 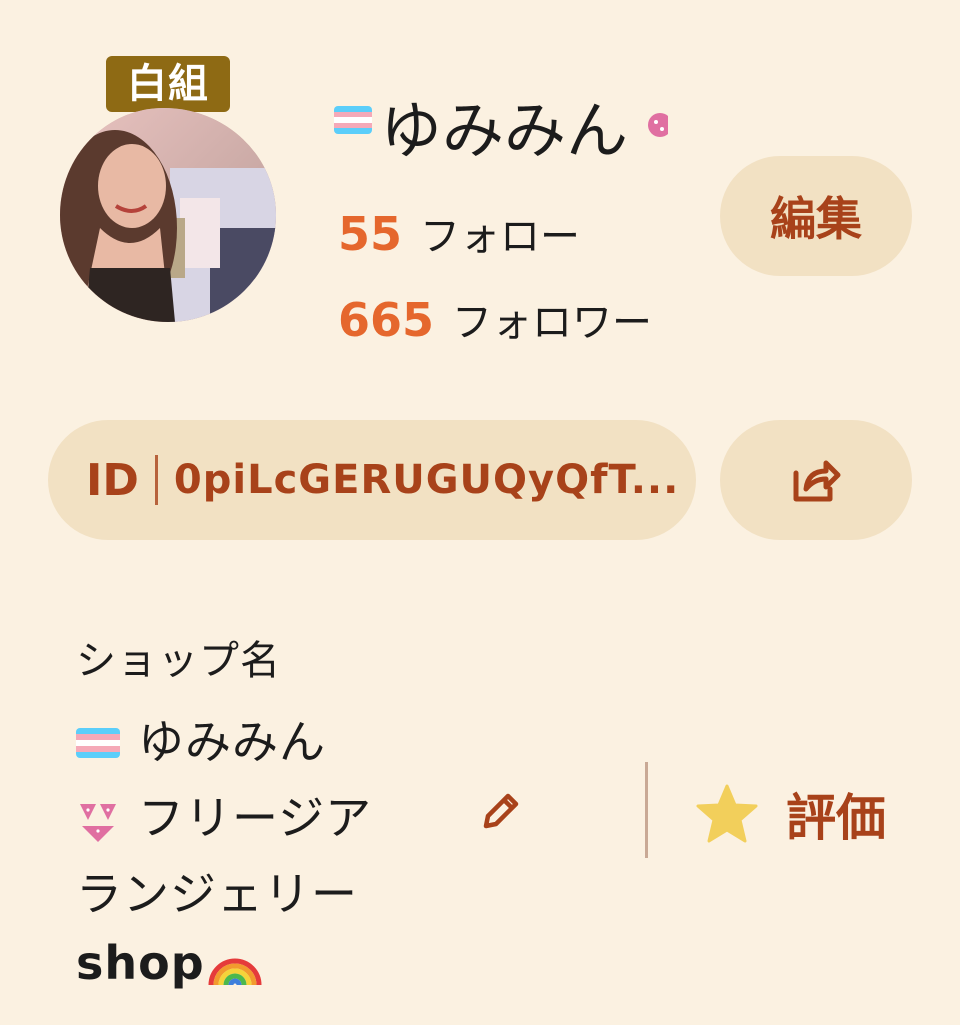 I want to click on shop-name-text-3: ランジェリー, so click(x=217, y=894).